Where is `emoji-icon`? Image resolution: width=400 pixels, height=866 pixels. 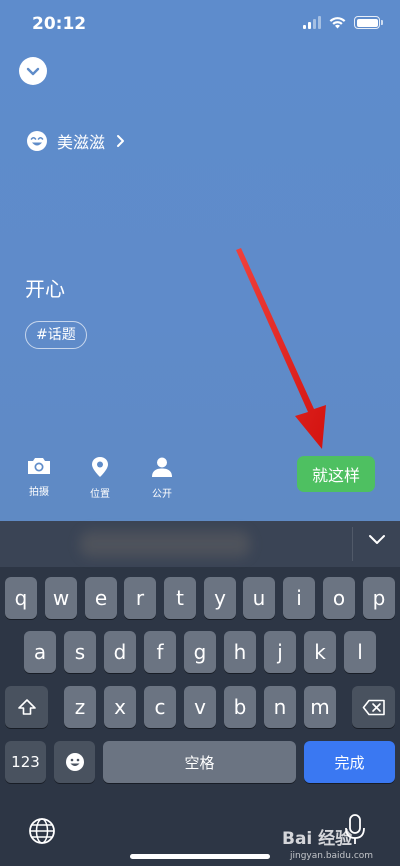 emoji-icon is located at coordinates (74, 762).